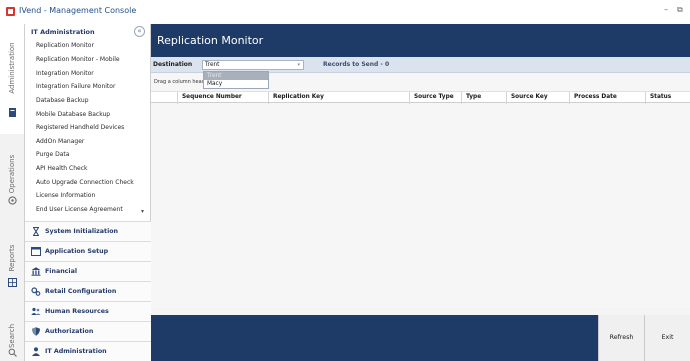  I want to click on section-it-administration: IT Administration, so click(88, 351).